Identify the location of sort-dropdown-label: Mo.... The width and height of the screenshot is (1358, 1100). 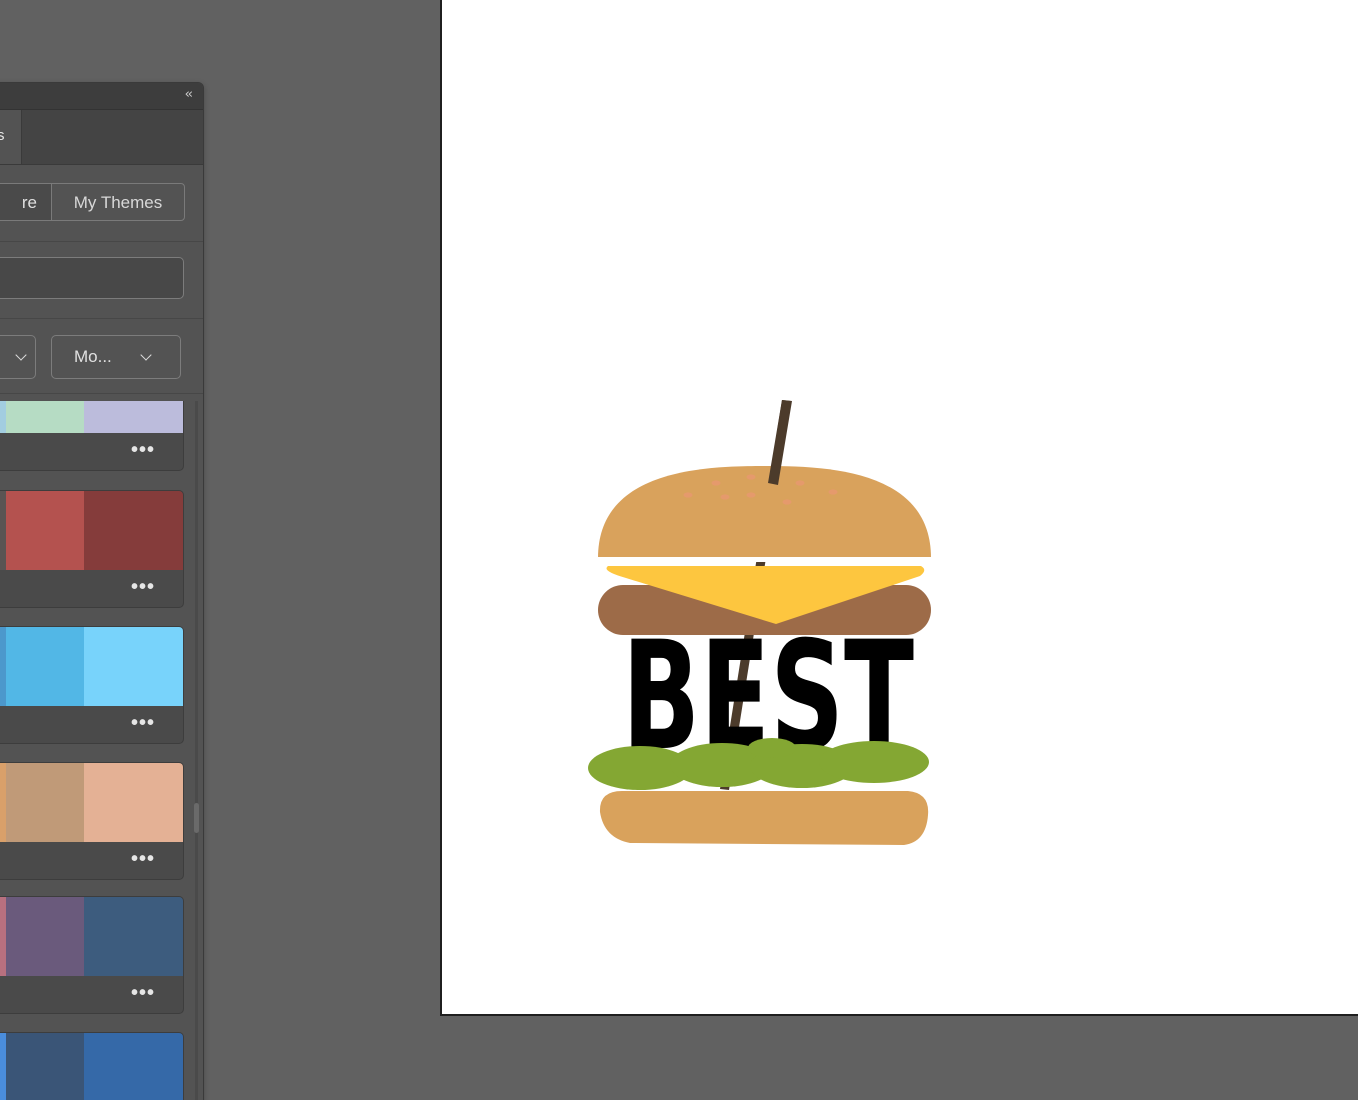
(93, 356).